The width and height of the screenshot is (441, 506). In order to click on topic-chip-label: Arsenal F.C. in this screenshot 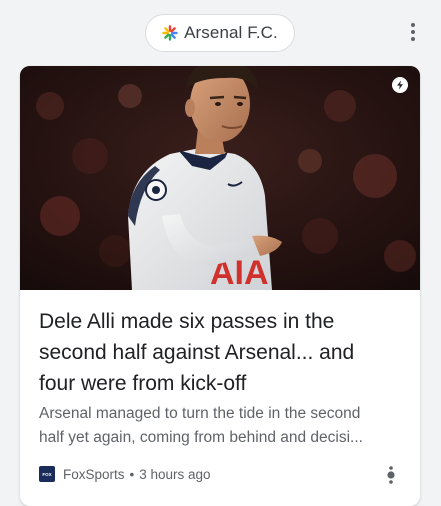, I will do `click(231, 32)`.